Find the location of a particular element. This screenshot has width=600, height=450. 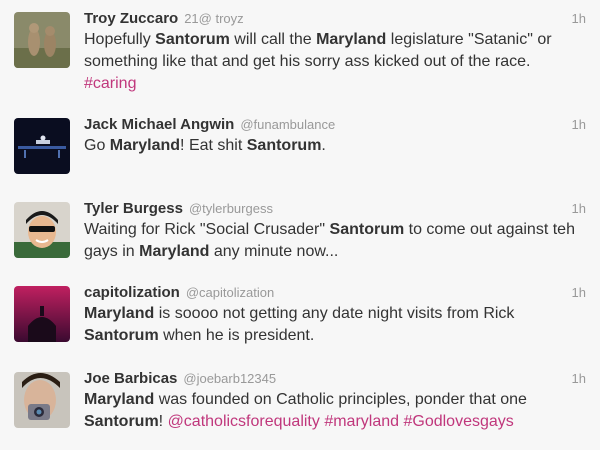

avatar-meerkat-image is located at coordinates (42, 40).